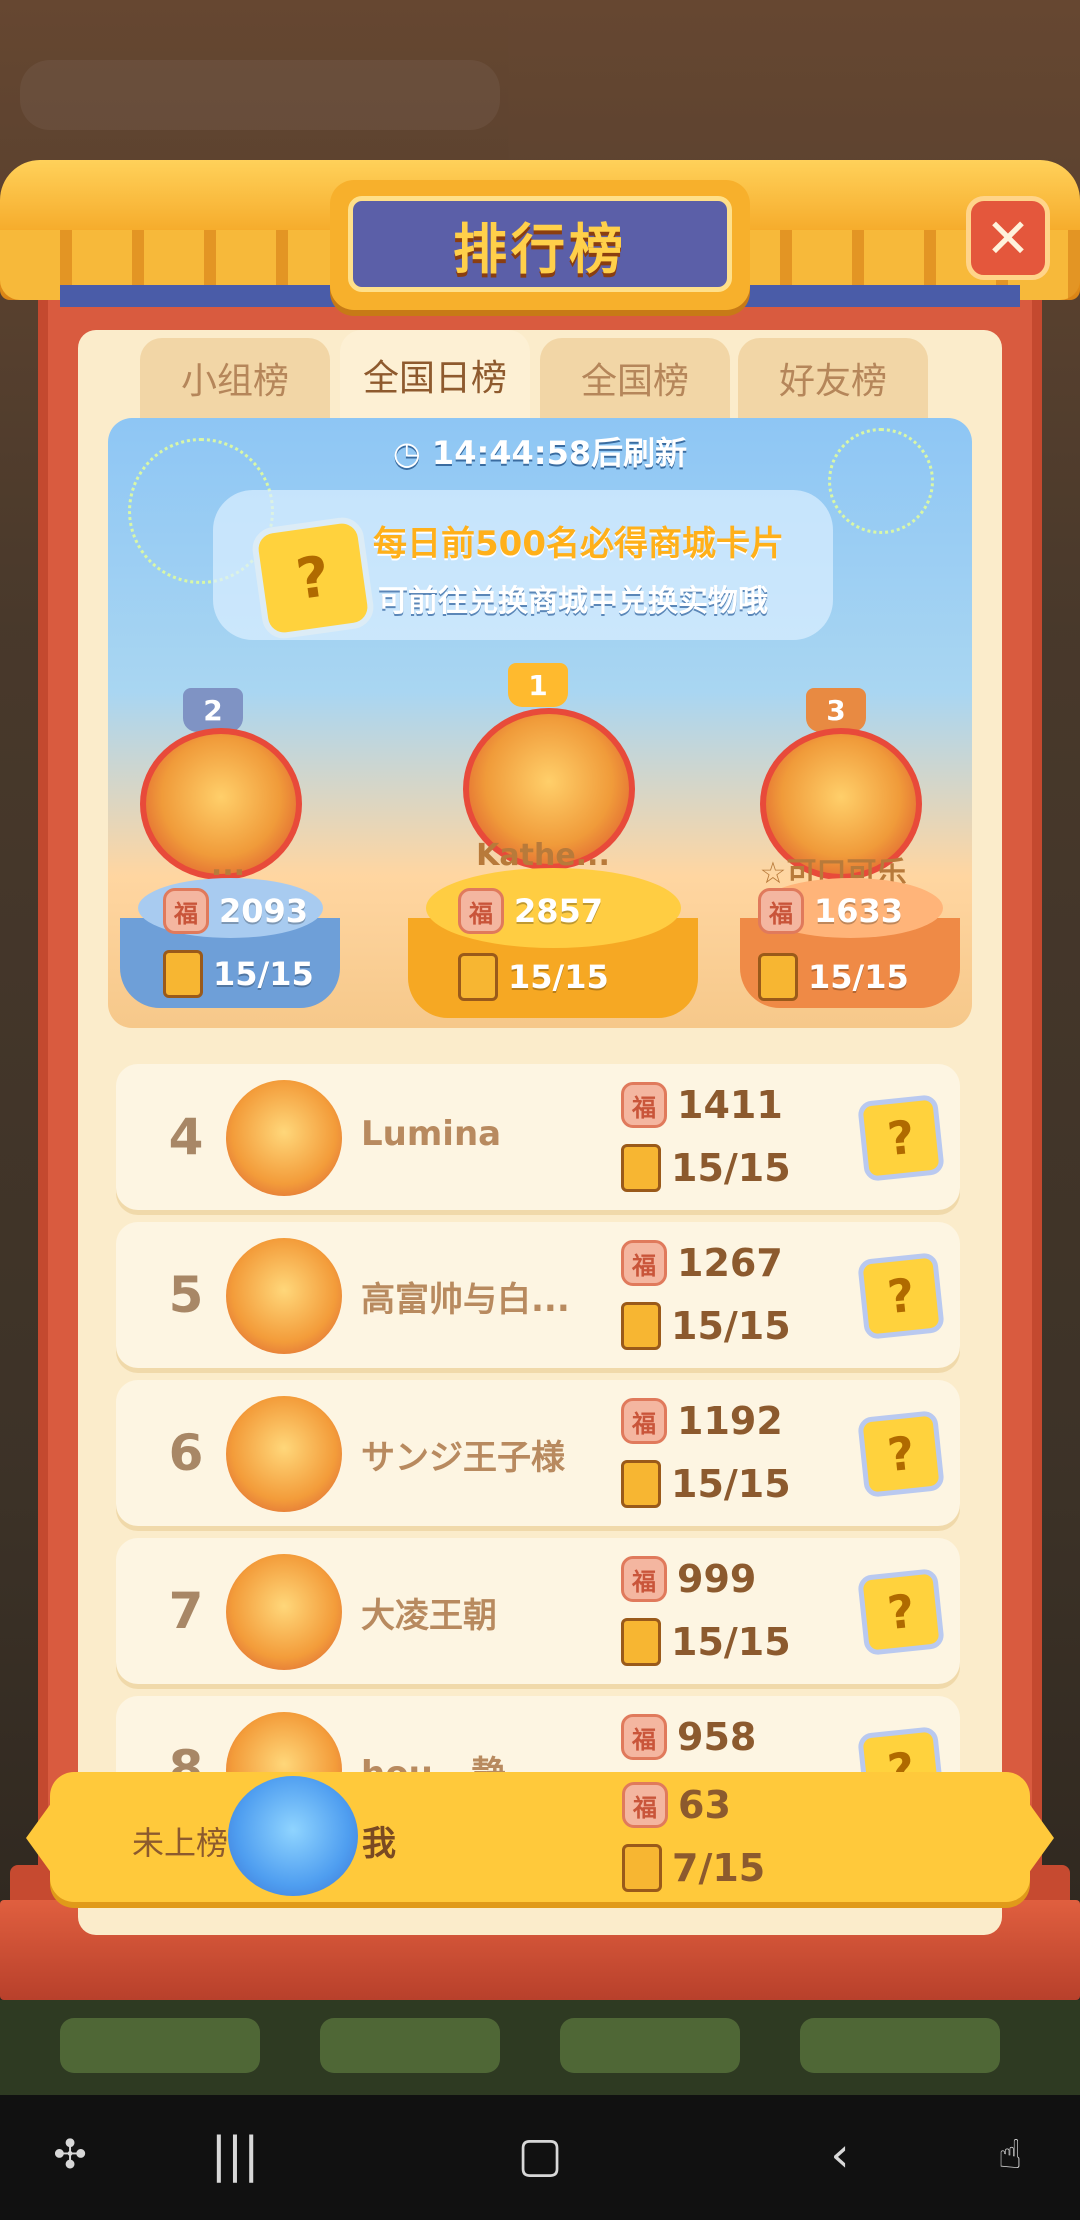 The width and height of the screenshot is (1080, 2220). What do you see at coordinates (540, 2155) in the screenshot?
I see `home-button: ▢` at bounding box center [540, 2155].